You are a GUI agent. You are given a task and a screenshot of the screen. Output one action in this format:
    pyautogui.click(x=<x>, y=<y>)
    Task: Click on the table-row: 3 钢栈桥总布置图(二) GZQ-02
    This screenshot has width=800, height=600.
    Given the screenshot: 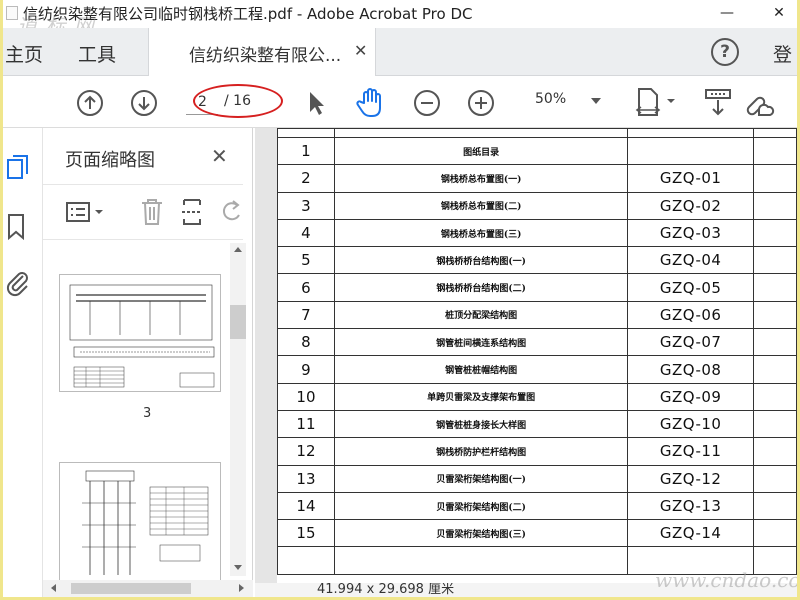 What is the action you would take?
    pyautogui.click(x=537, y=205)
    